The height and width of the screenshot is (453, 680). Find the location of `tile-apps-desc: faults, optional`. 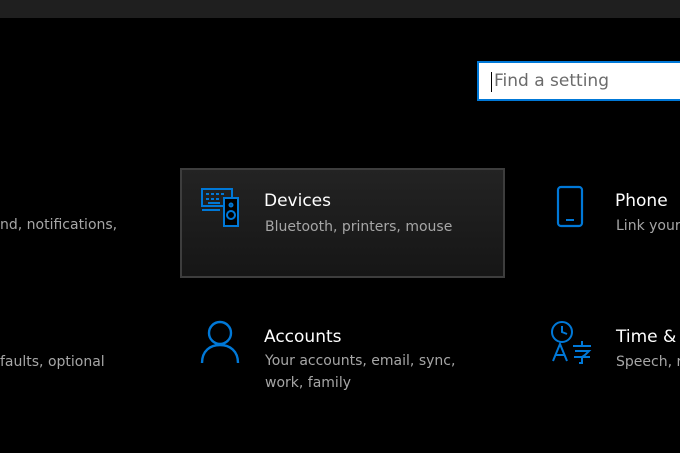

tile-apps-desc: faults, optional is located at coordinates (52, 362).